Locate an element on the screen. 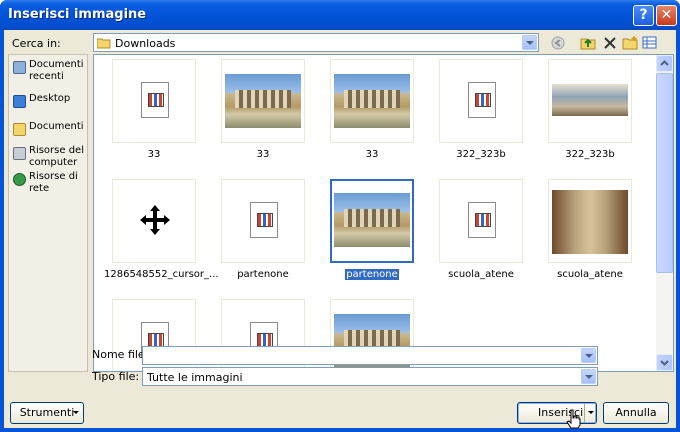  filename-input is located at coordinates (370, 355).